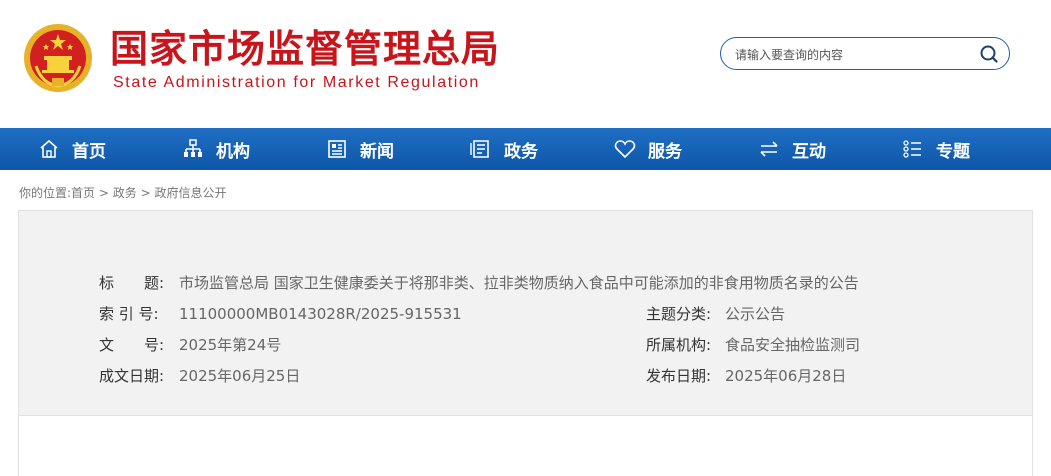 The image size is (1051, 476). What do you see at coordinates (49, 148) in the screenshot?
I see `home-icon` at bounding box center [49, 148].